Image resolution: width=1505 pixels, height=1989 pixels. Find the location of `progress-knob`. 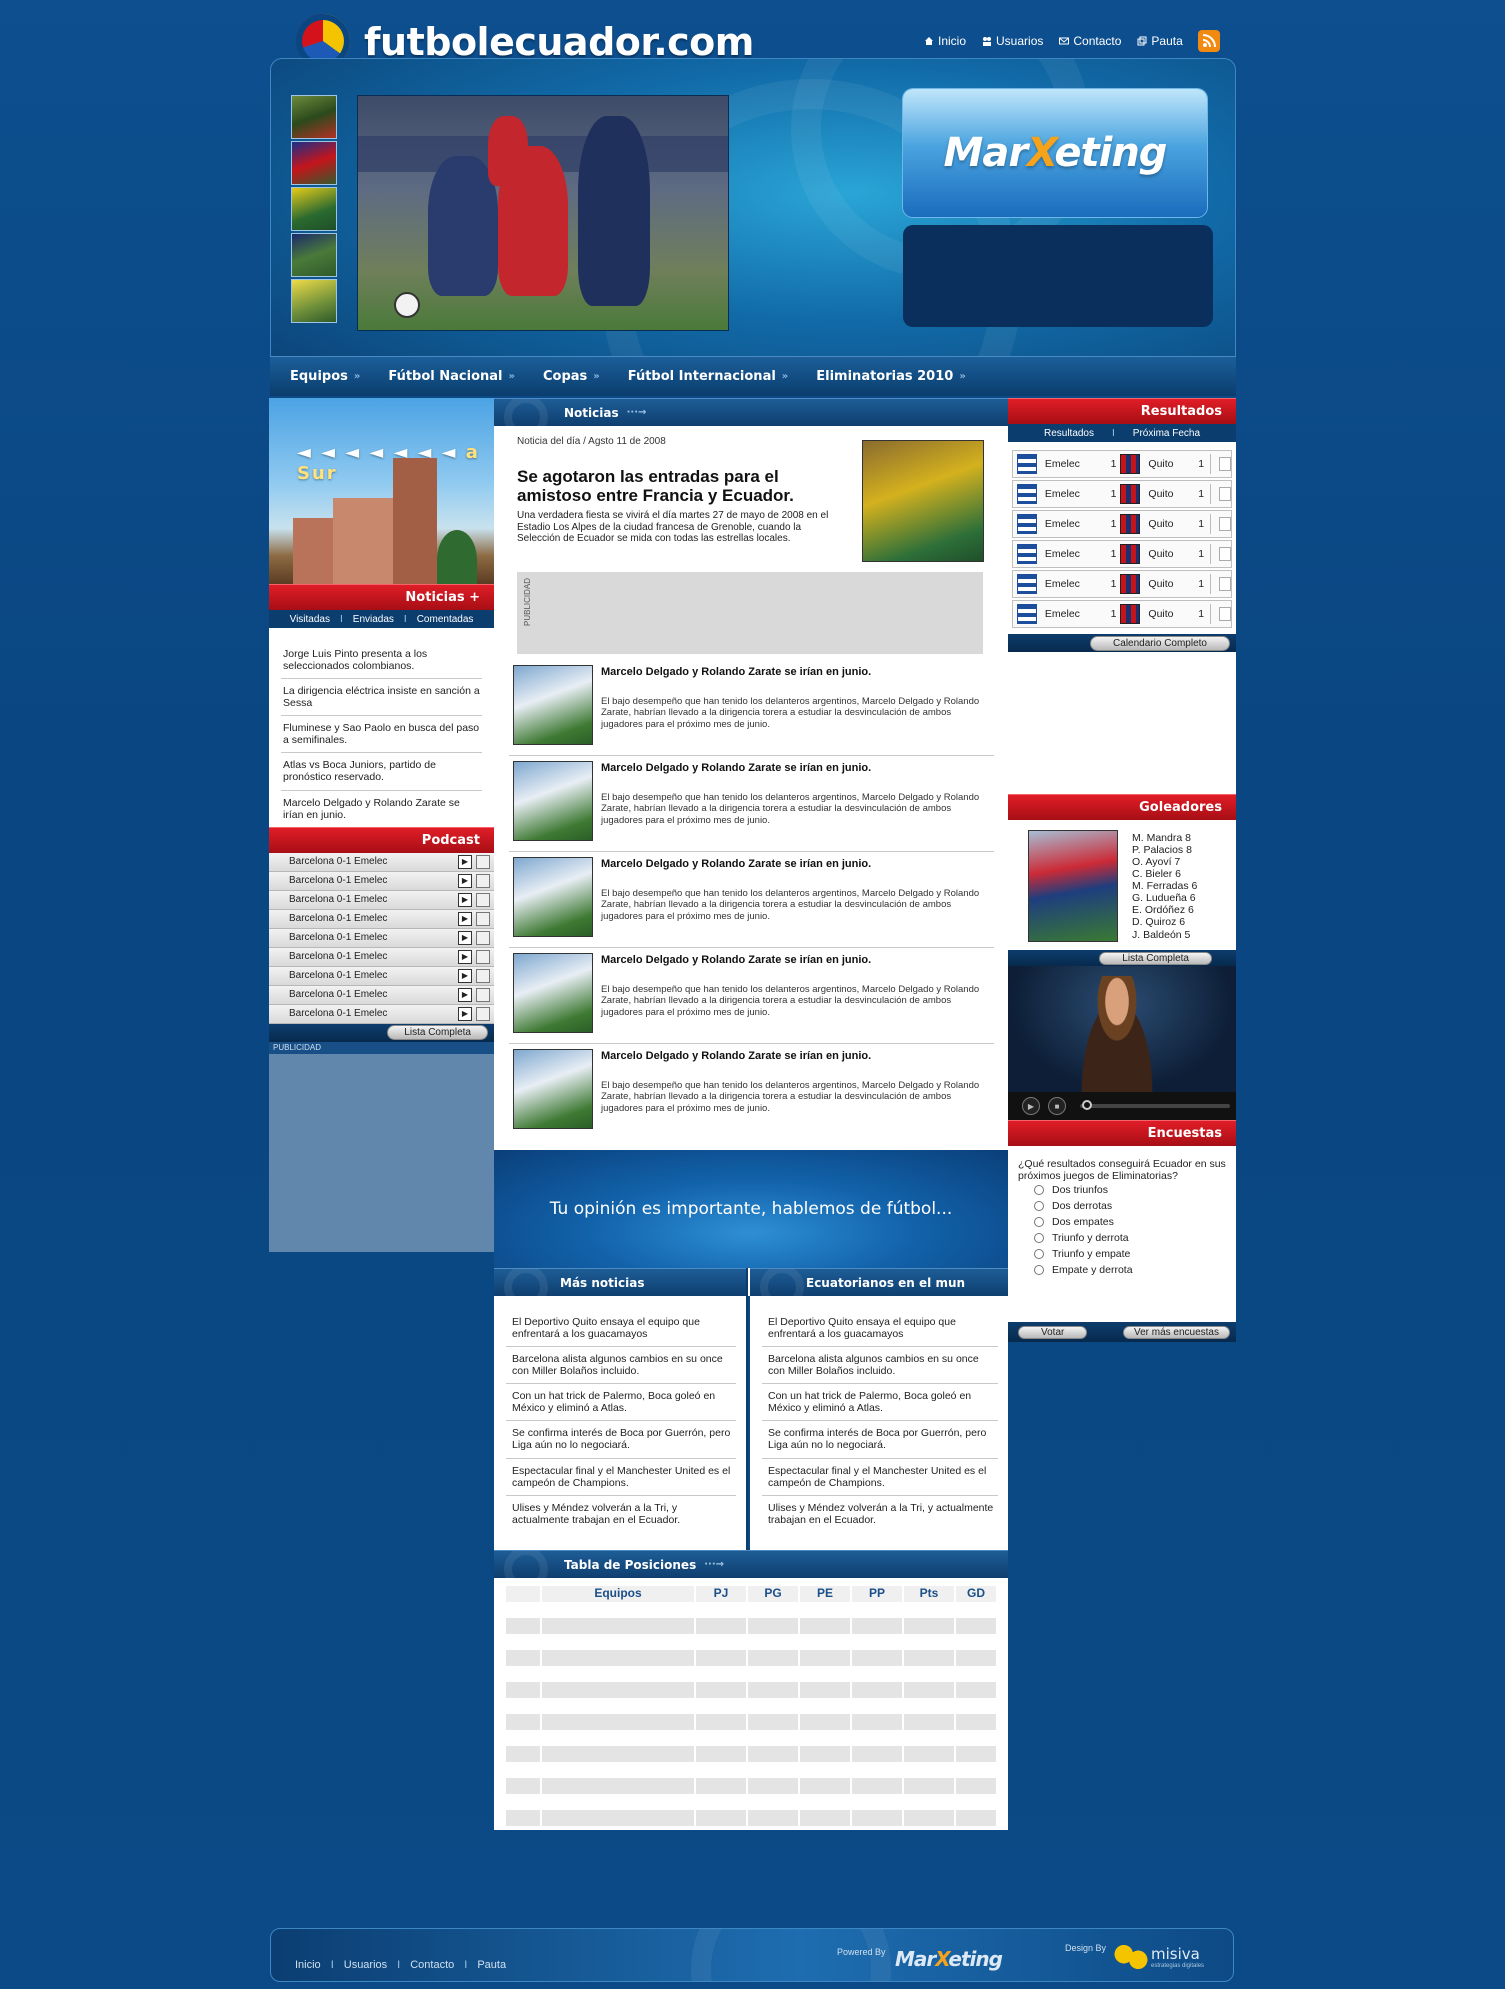

progress-knob is located at coordinates (1087, 1105).